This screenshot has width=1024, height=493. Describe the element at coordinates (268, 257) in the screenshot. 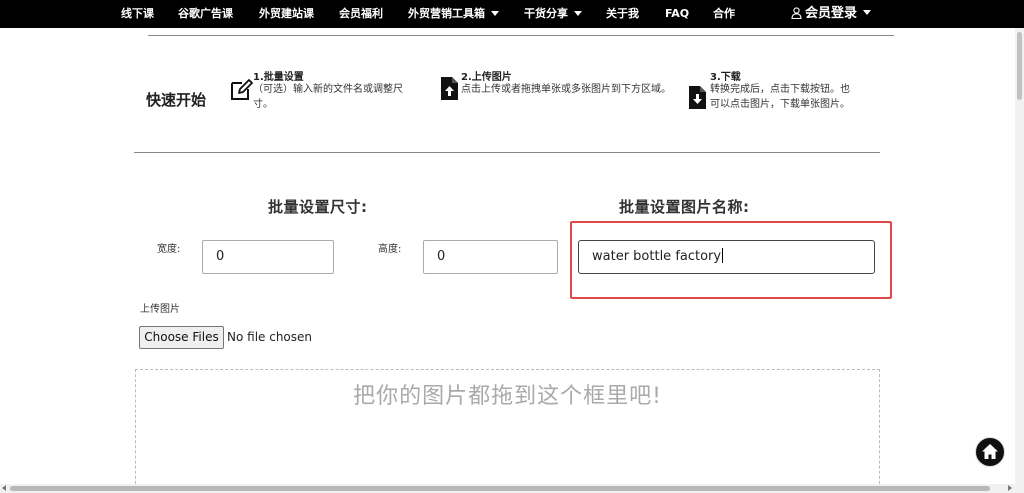

I see `width-input: 0` at that location.